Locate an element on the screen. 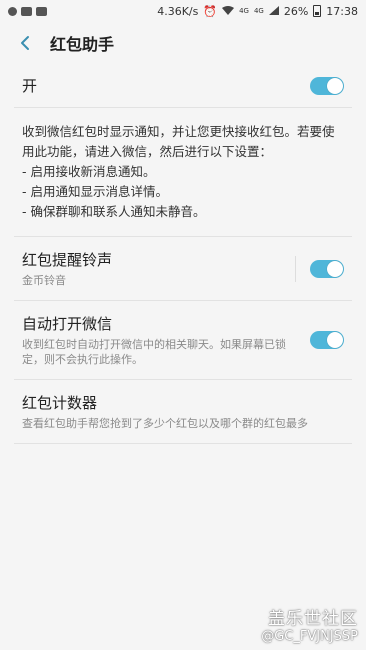 The height and width of the screenshot is (650, 366). watermark-brand: 盖乐世社区 is located at coordinates (313, 619).